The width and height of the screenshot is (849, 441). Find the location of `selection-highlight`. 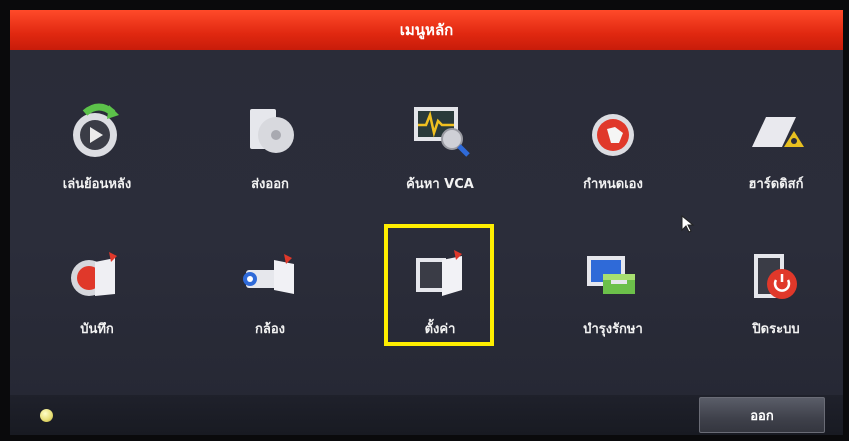

selection-highlight is located at coordinates (439, 285).